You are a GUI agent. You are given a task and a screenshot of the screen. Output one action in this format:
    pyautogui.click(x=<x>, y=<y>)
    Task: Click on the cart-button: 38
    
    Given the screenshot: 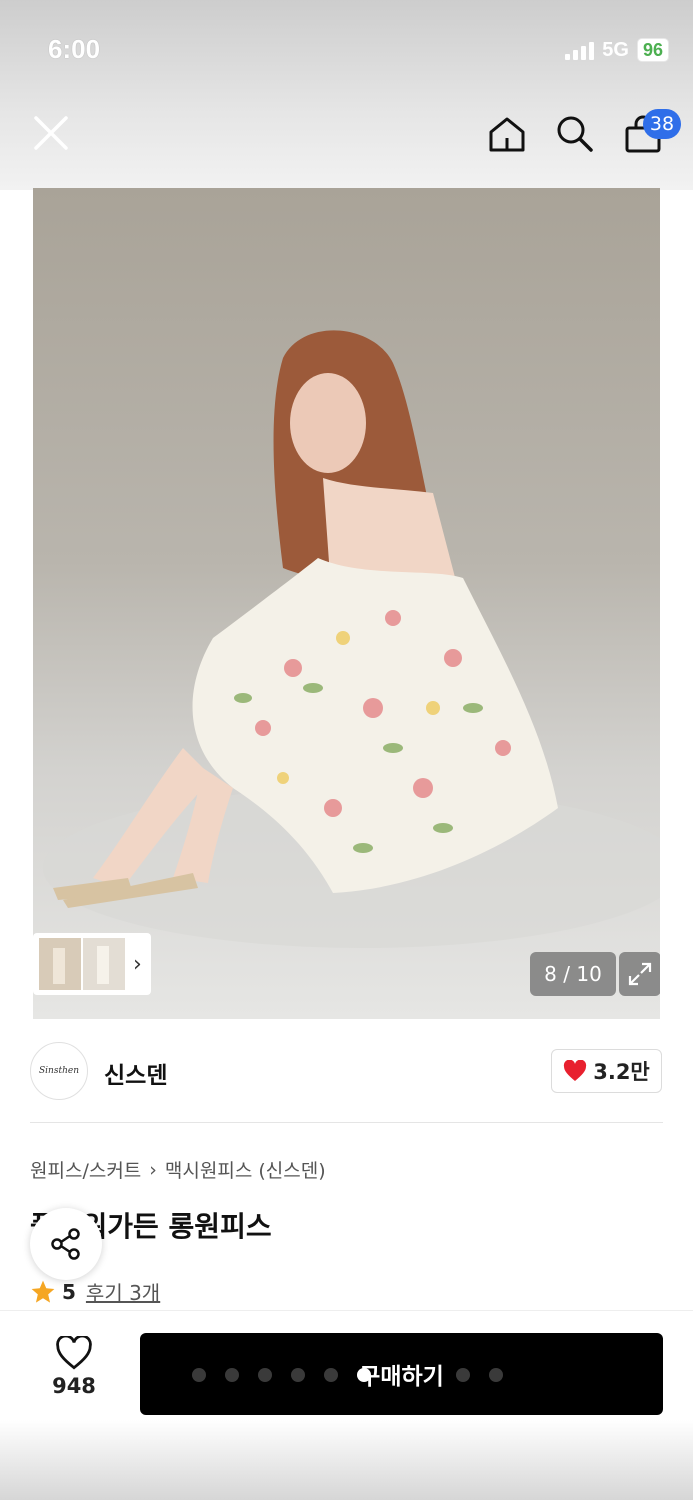 What is the action you would take?
    pyautogui.click(x=652, y=132)
    